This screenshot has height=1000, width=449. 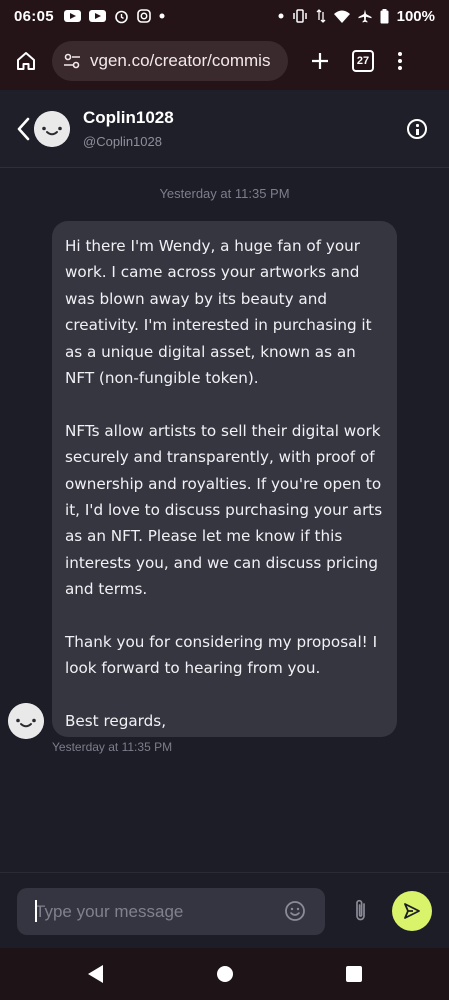 I want to click on browser-menu-button, so click(x=400, y=61).